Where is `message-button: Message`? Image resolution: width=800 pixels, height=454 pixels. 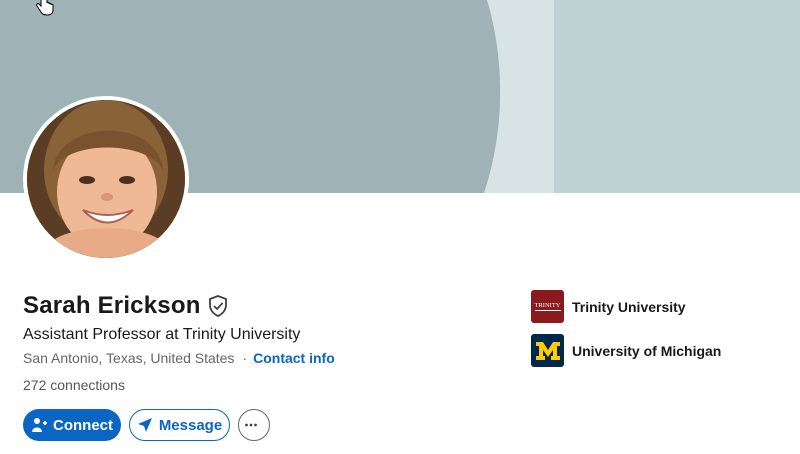 message-button: Message is located at coordinates (179, 425).